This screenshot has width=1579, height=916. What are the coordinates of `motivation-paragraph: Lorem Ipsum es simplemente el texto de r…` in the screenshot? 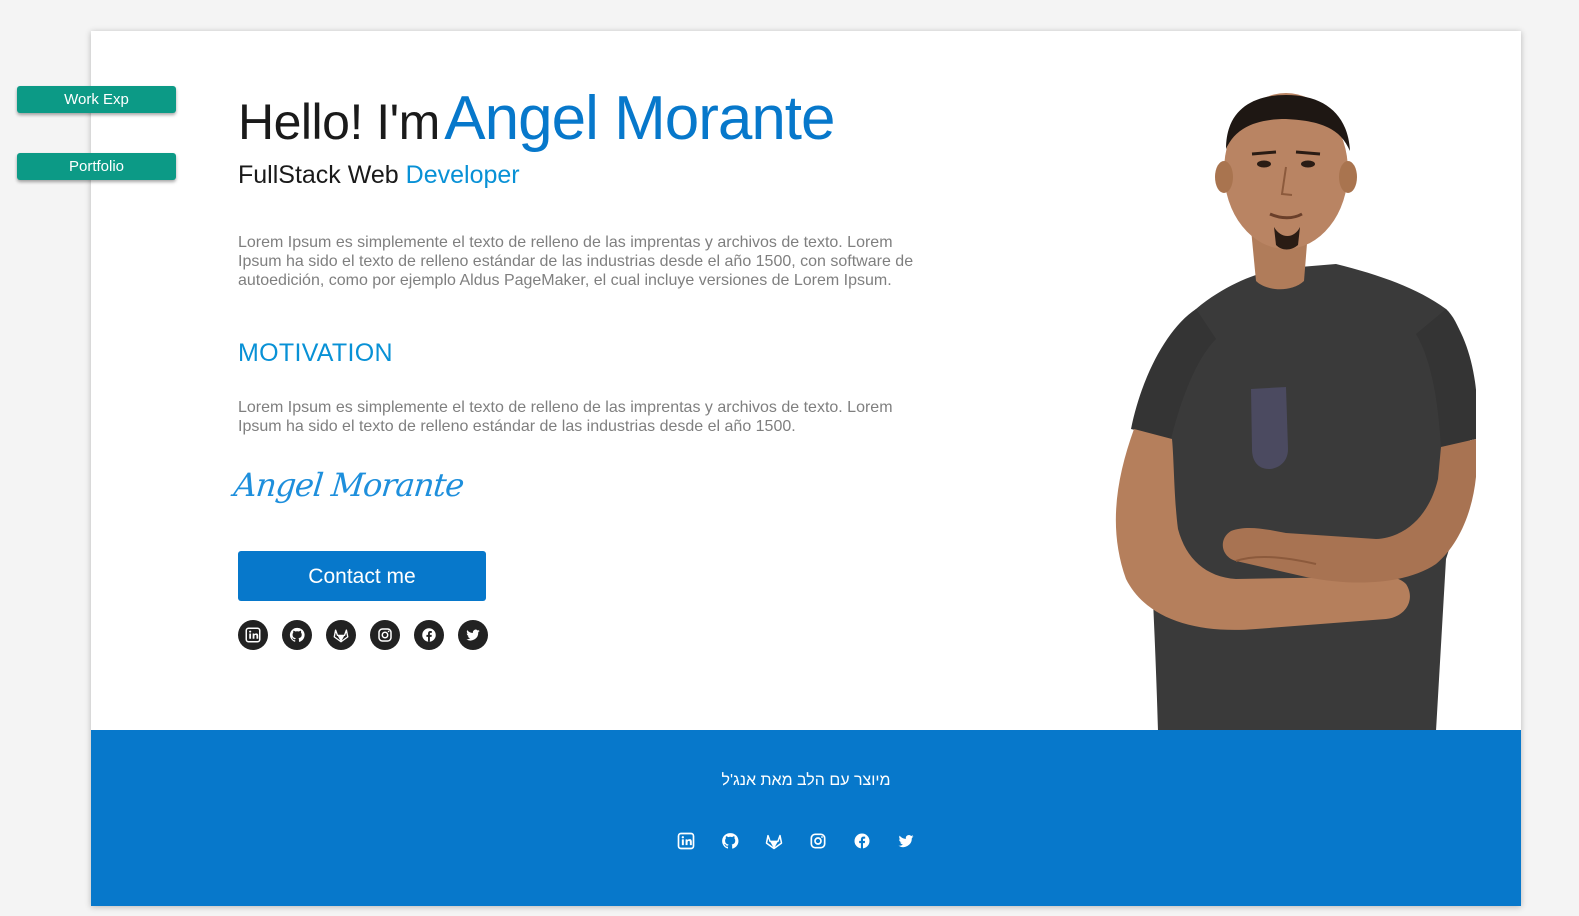 It's located at (565, 417).